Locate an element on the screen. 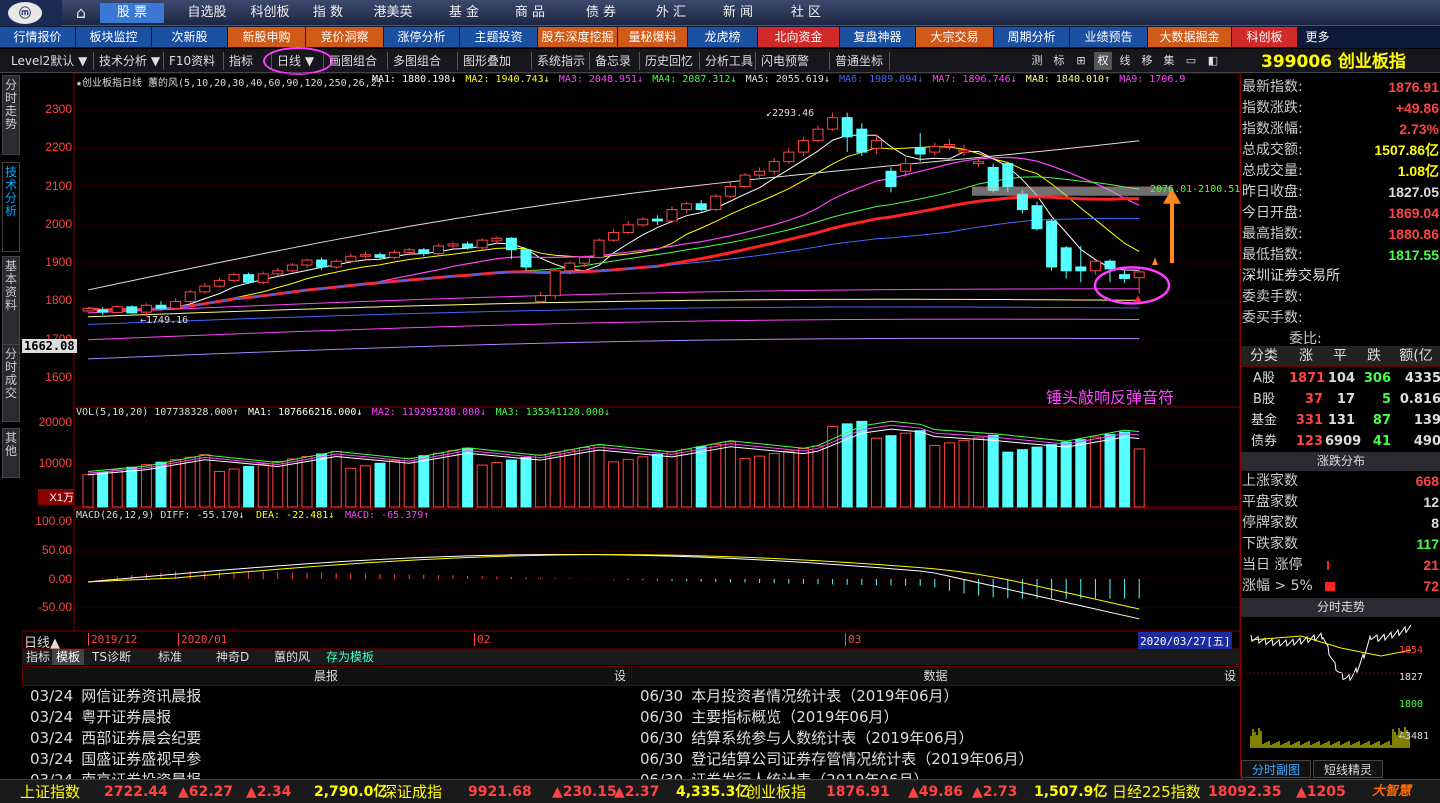 The width and height of the screenshot is (1440, 803). toolbar-item-8: 系统指示 is located at coordinates (562, 61).